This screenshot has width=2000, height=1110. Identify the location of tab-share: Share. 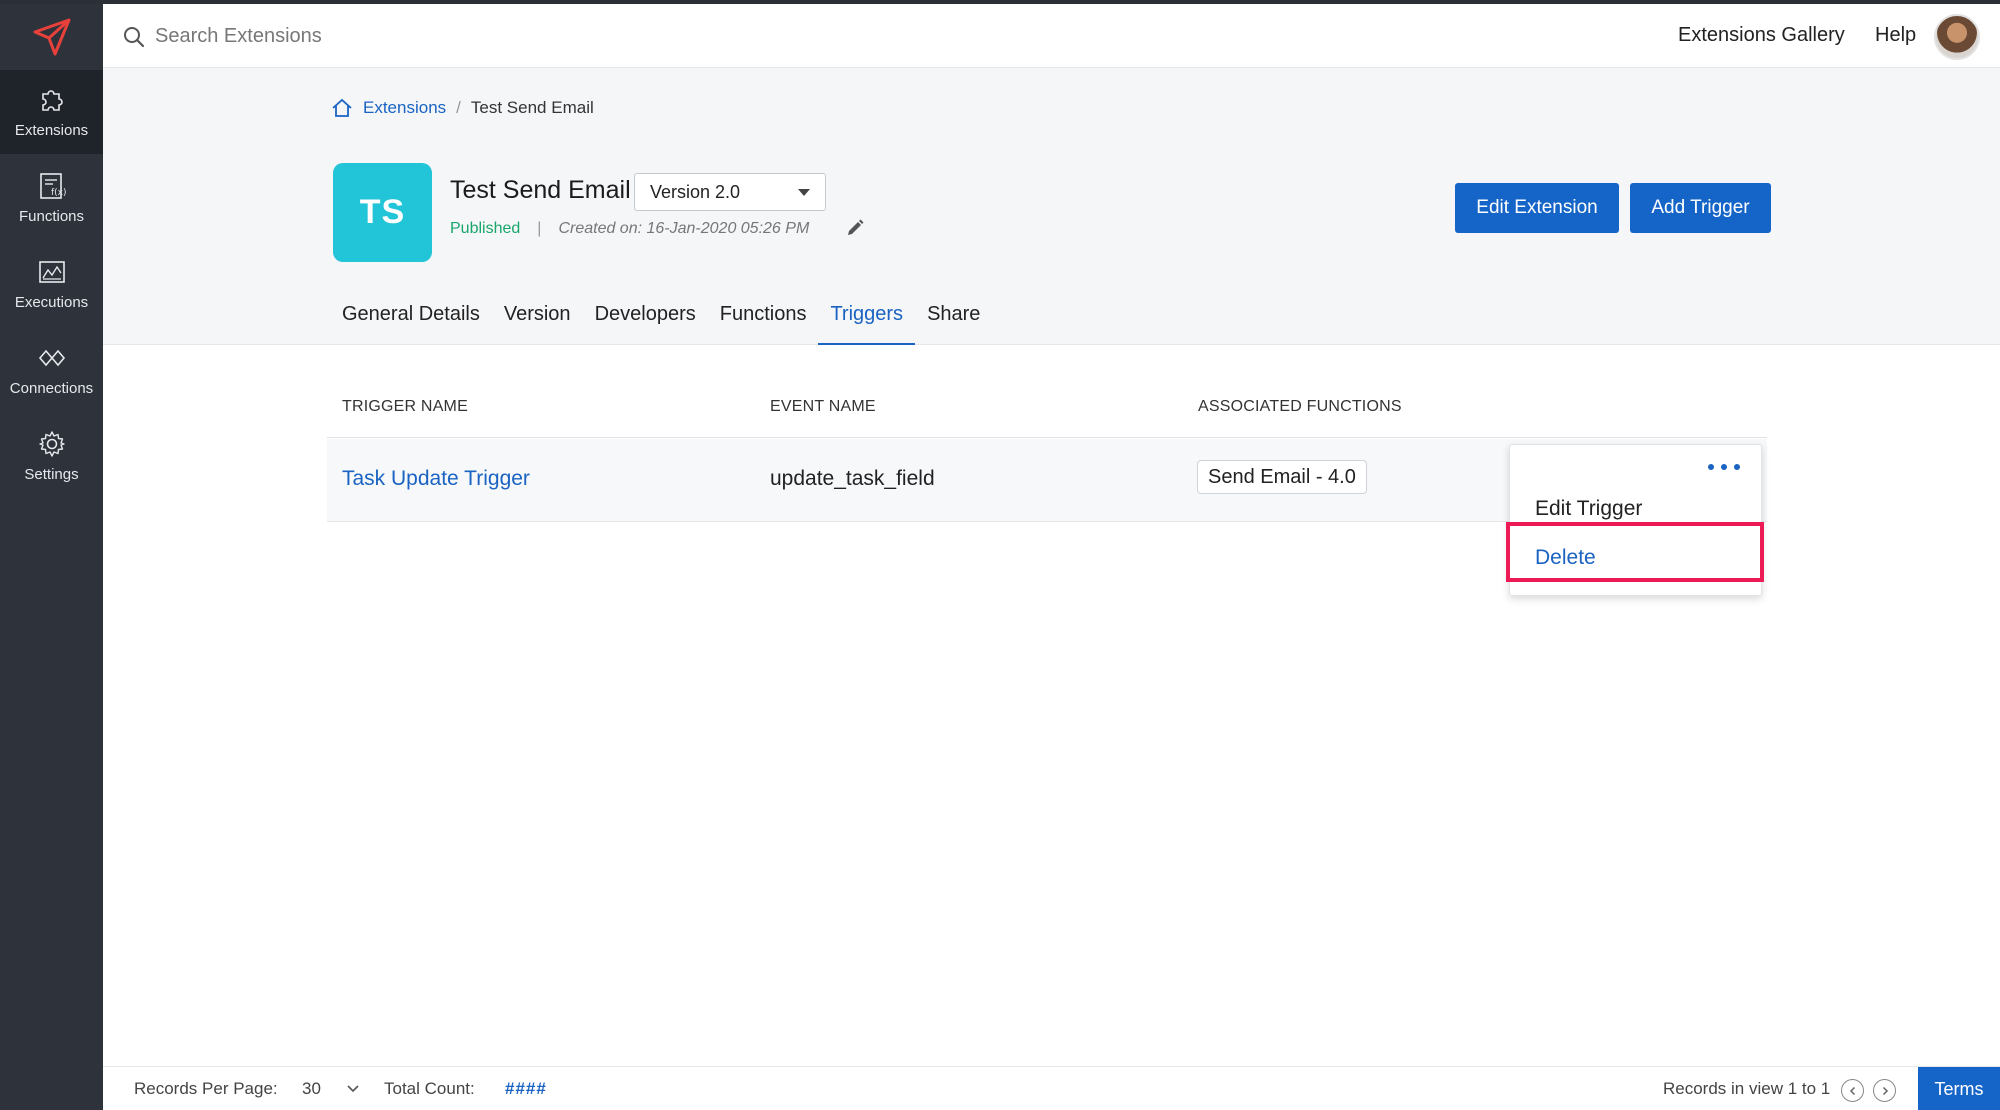
(953, 317).